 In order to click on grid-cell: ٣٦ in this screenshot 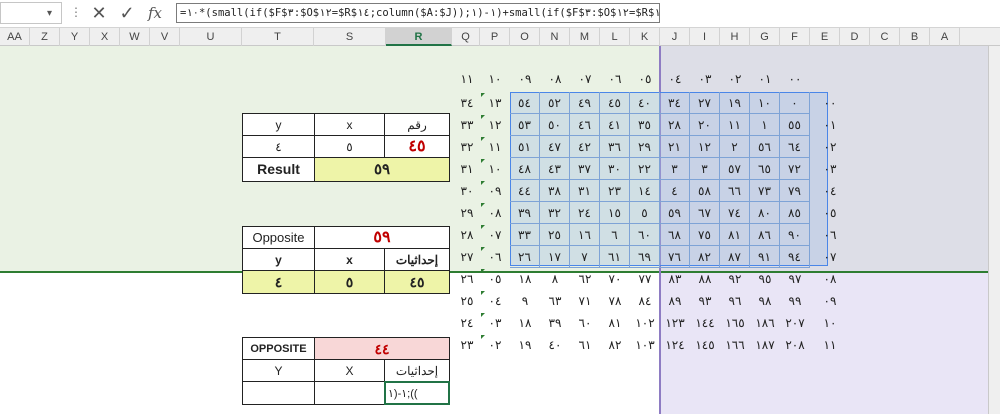, I will do `click(615, 147)`.